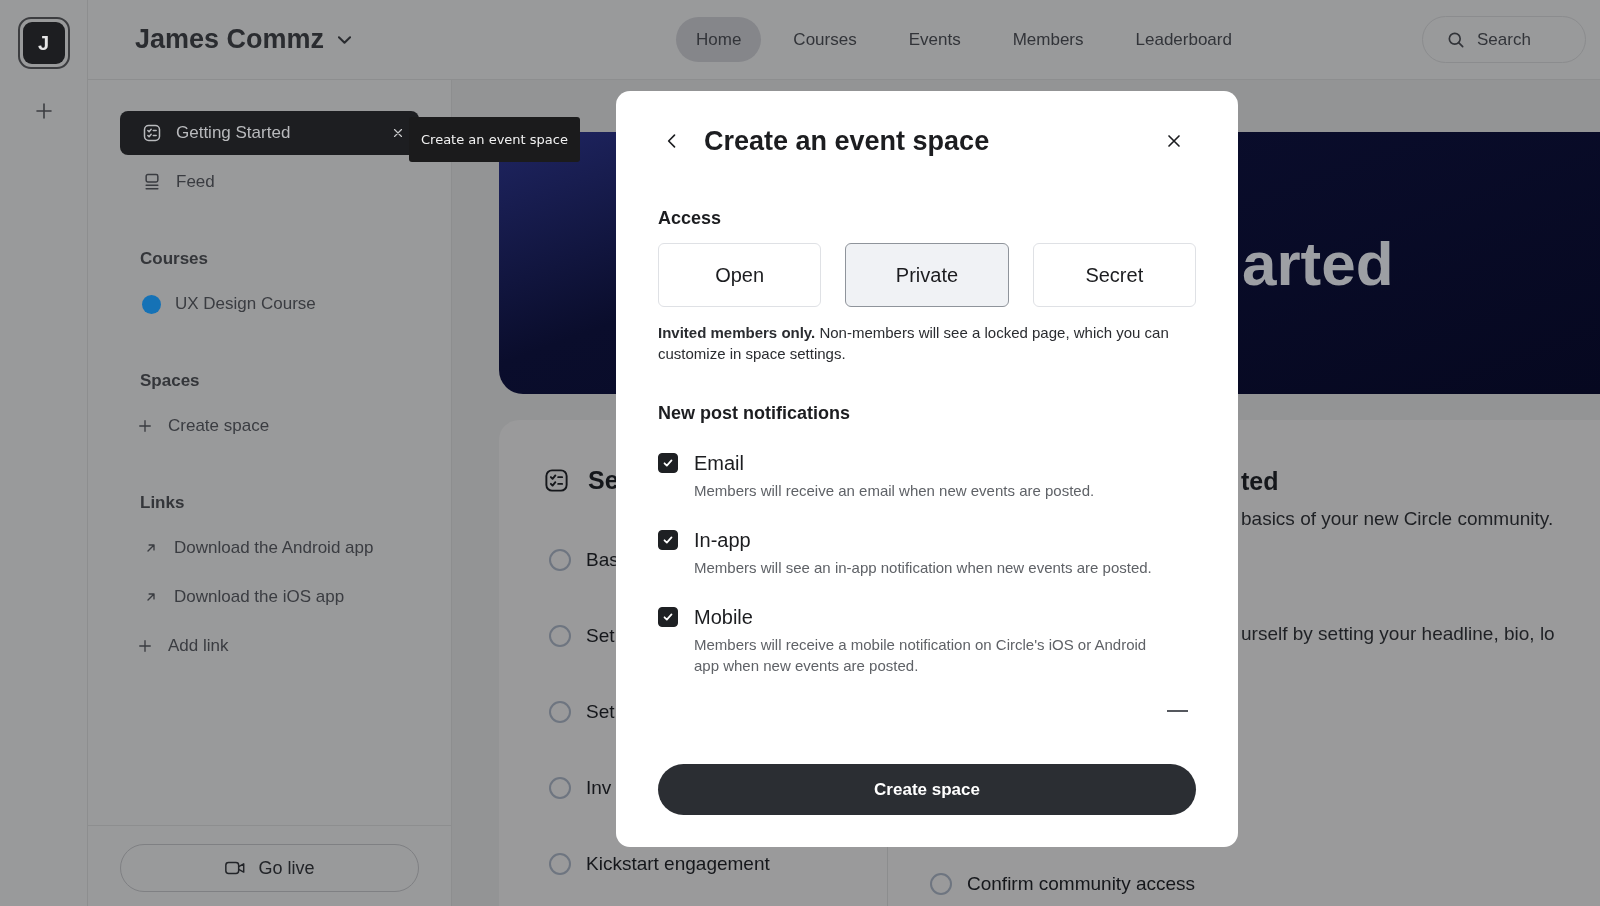 The height and width of the screenshot is (906, 1600). Describe the element at coordinates (927, 275) in the screenshot. I see `access-option: Private` at that location.